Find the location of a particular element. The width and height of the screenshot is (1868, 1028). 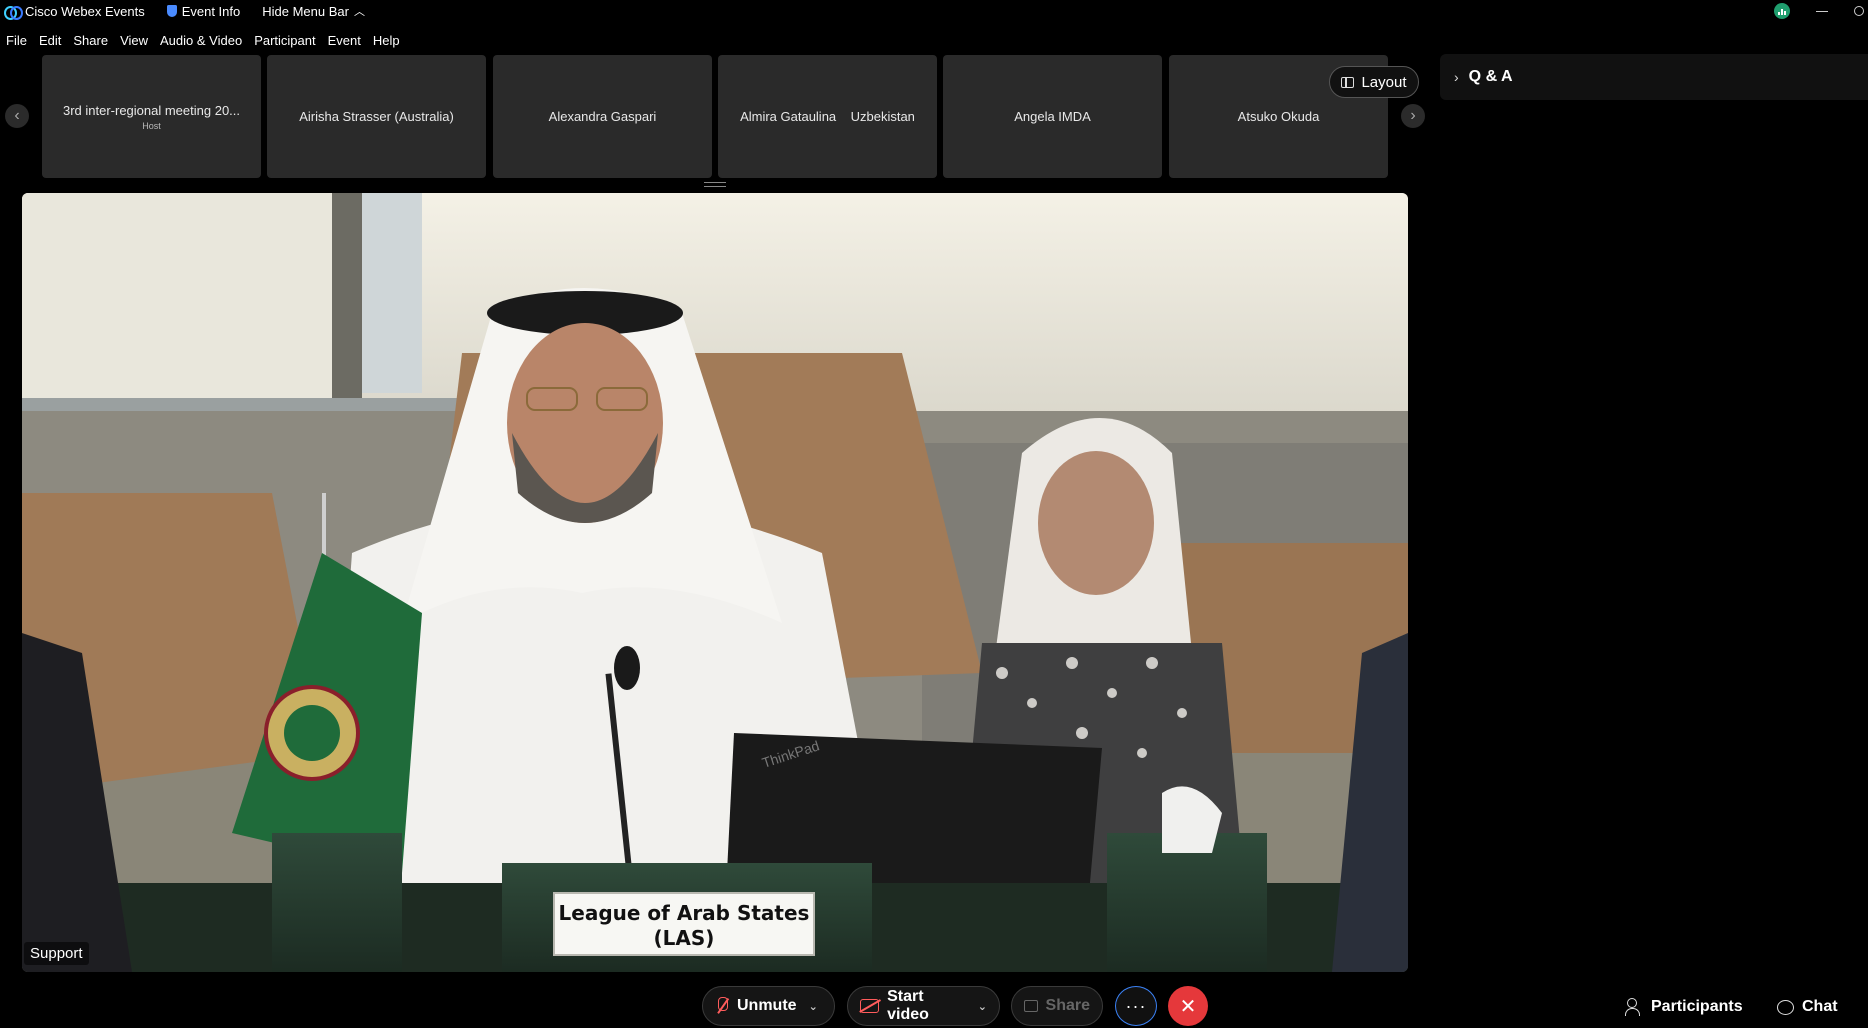

chat-button: Chat is located at coordinates (1807, 1007).